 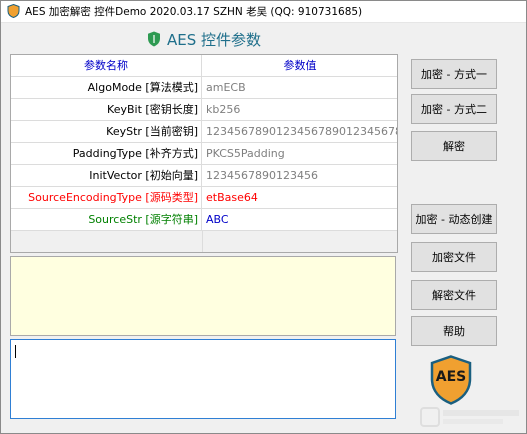 I want to click on param-value: etBase64, so click(x=300, y=197).